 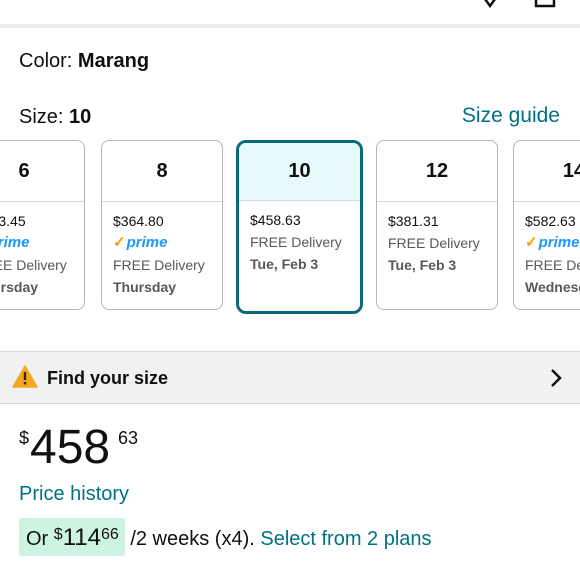 What do you see at coordinates (81, 537) in the screenshot?
I see `installment-whole: 114` at bounding box center [81, 537].